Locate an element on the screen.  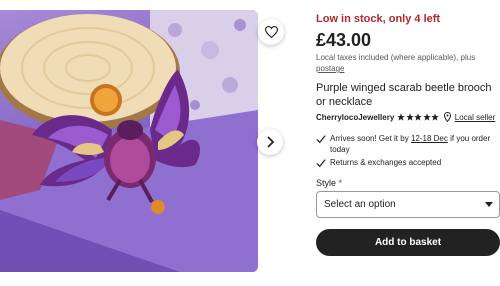
next-image-button is located at coordinates (270, 142).